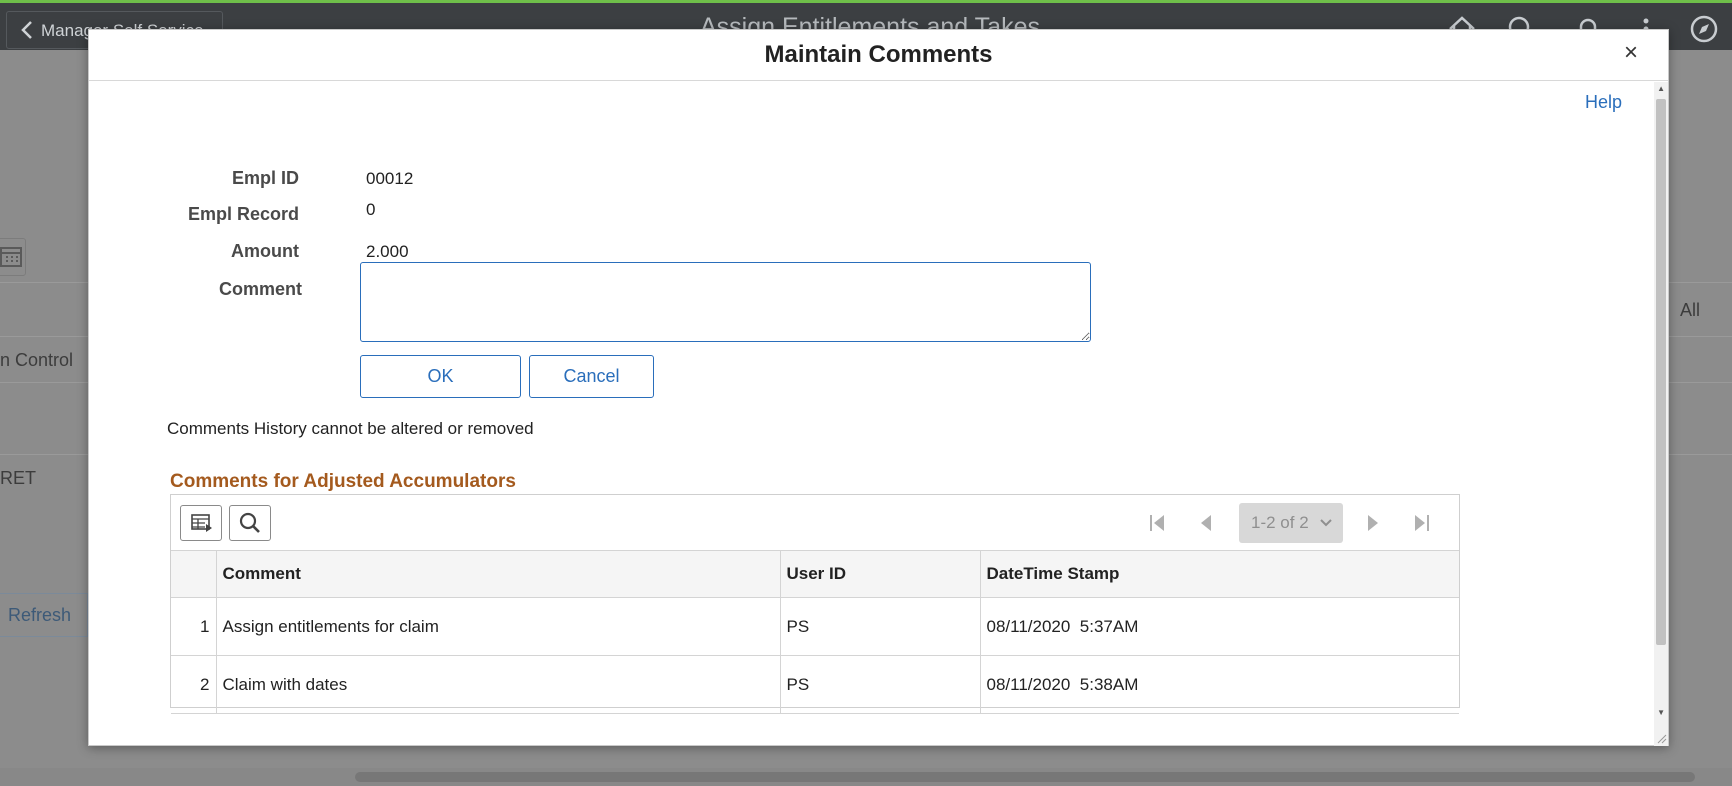  I want to click on previous-page-icon, so click(1207, 523).